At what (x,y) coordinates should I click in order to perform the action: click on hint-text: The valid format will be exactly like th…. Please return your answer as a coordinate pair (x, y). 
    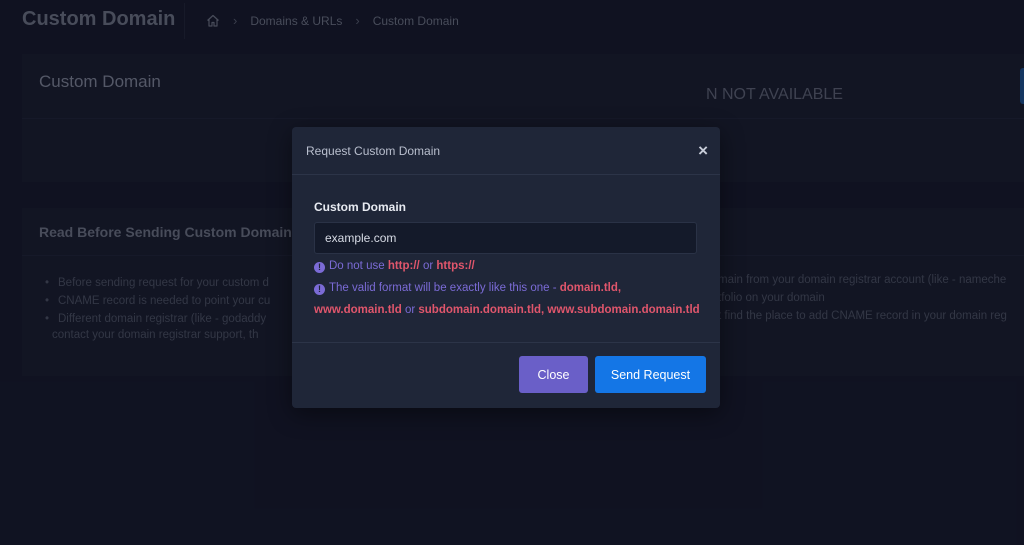
    Looking at the image, I should click on (444, 288).